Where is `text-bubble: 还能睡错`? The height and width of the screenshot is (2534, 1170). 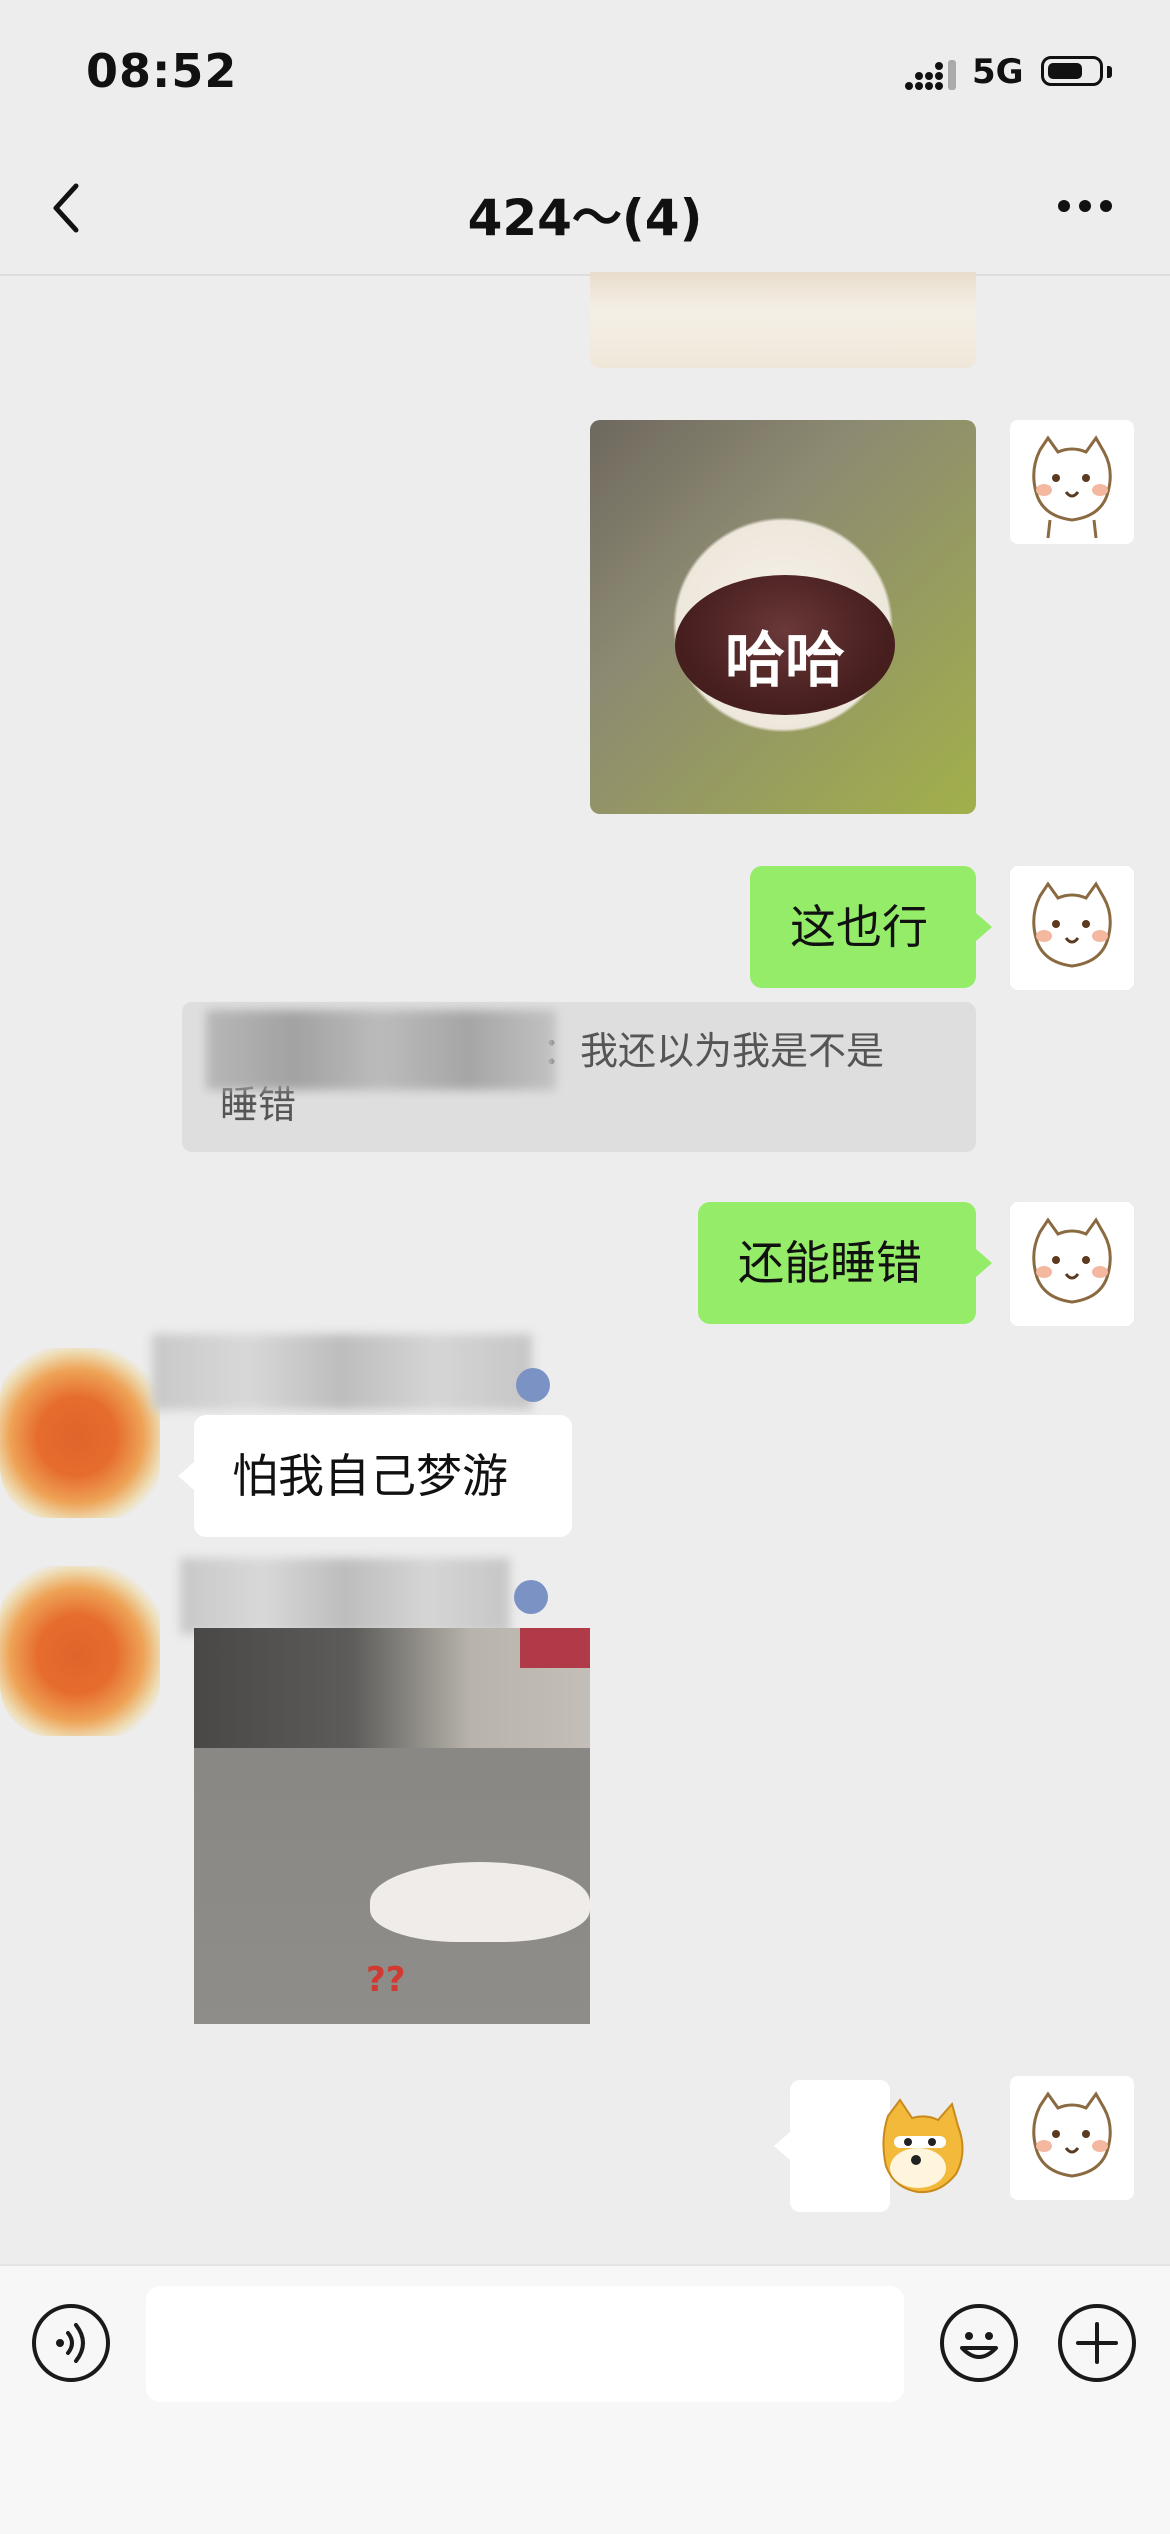 text-bubble: 还能睡错 is located at coordinates (837, 1263).